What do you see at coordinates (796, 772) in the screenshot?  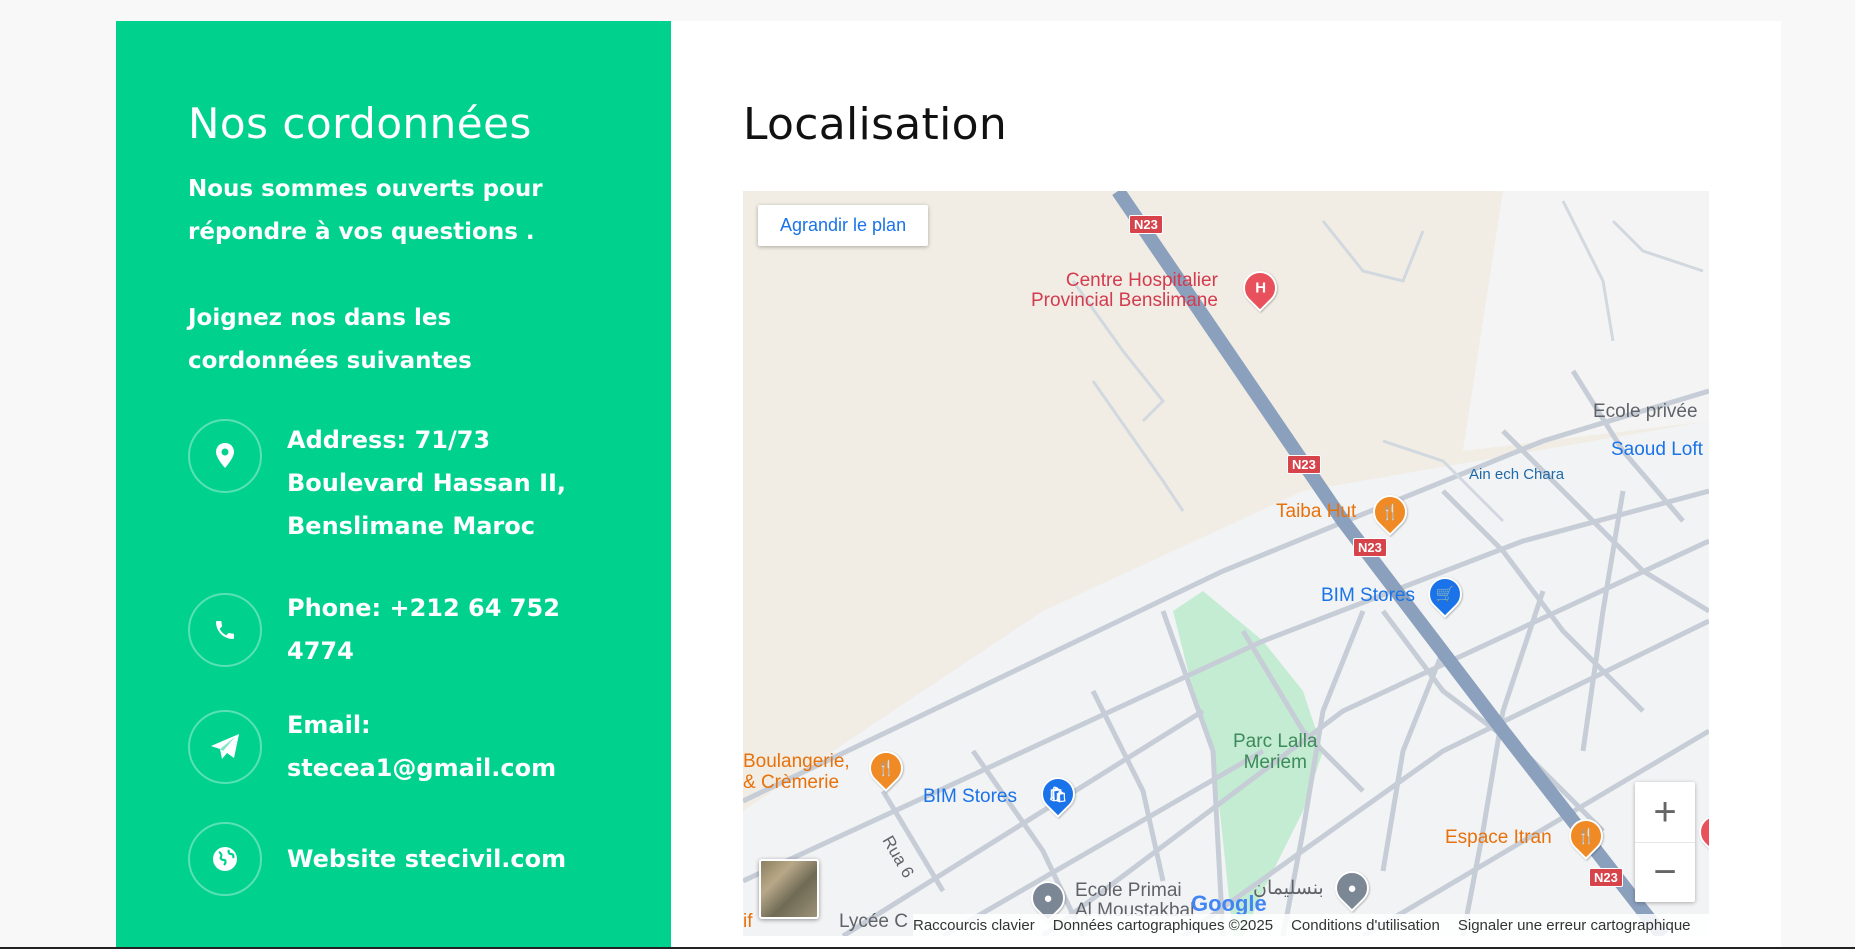 I see `poi-boulangerie-label: Boulangerie, & Crèmerie` at bounding box center [796, 772].